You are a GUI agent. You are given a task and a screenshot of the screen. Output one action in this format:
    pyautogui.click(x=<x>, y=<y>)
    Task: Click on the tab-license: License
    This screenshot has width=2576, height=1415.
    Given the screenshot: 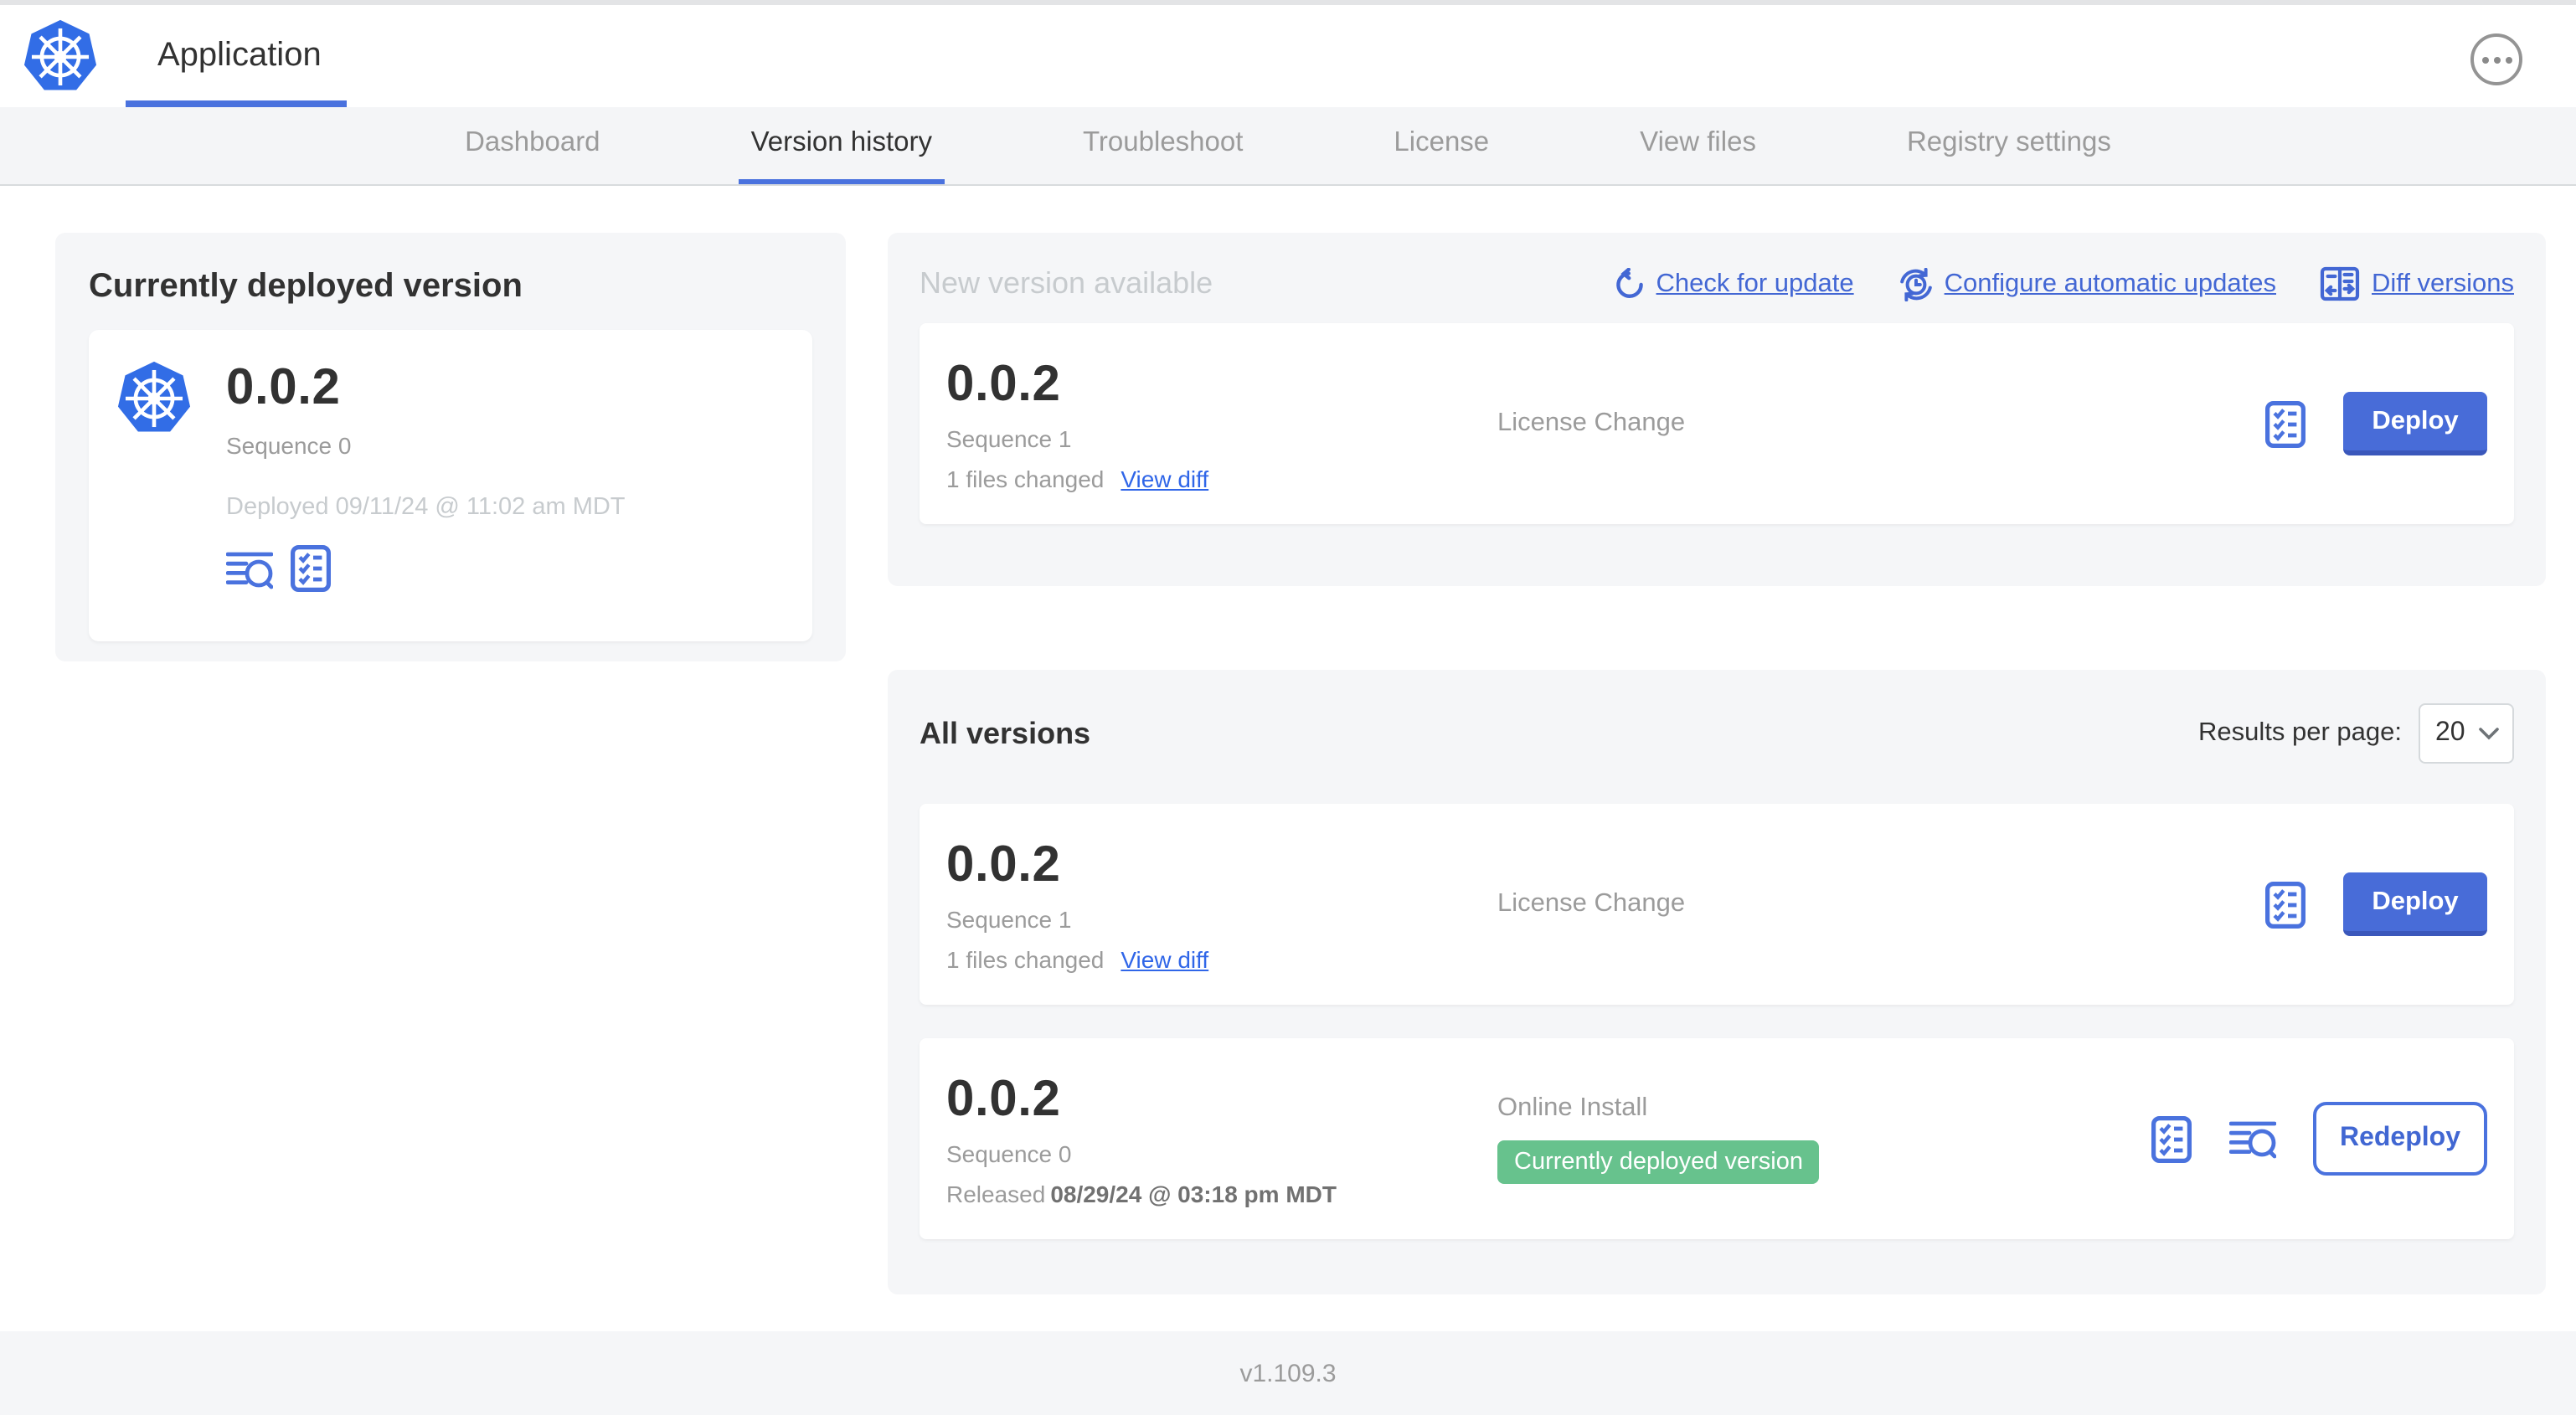 What is the action you would take?
    pyautogui.click(x=1441, y=145)
    